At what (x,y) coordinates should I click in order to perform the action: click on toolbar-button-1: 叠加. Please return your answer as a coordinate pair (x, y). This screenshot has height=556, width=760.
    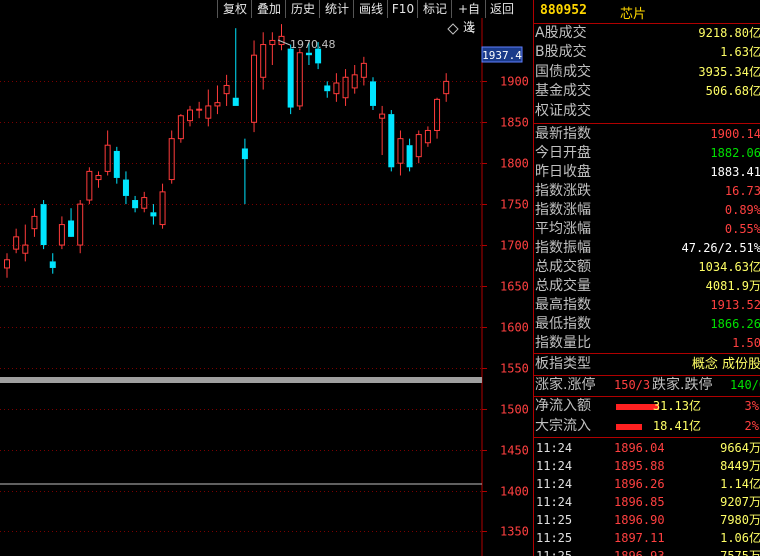
    Looking at the image, I should click on (268, 9).